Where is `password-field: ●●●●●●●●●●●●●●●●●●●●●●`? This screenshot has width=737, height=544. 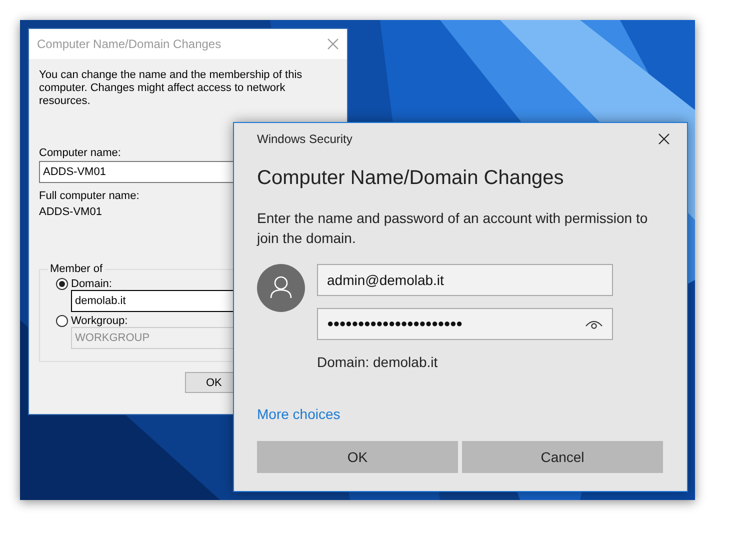
password-field: ●●●●●●●●●●●●●●●●●●●●●● is located at coordinates (465, 324).